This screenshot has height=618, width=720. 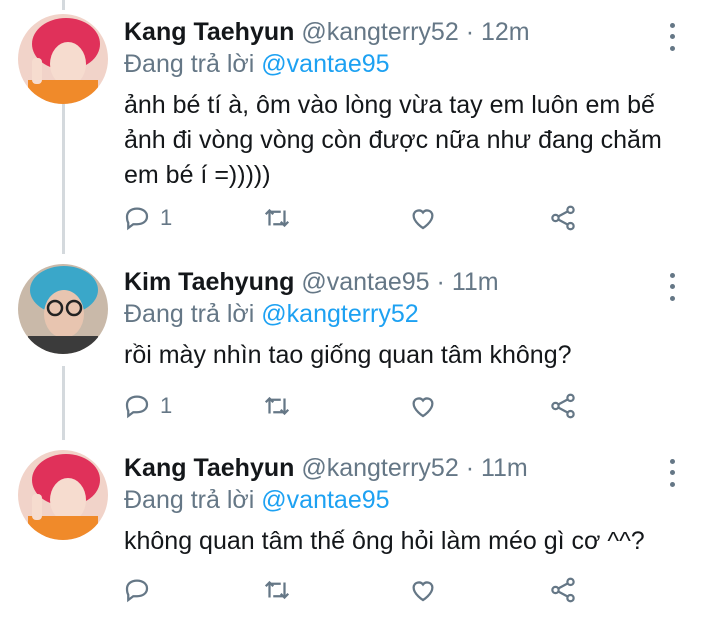 I want to click on mention-link: @kangterry52, so click(x=339, y=314).